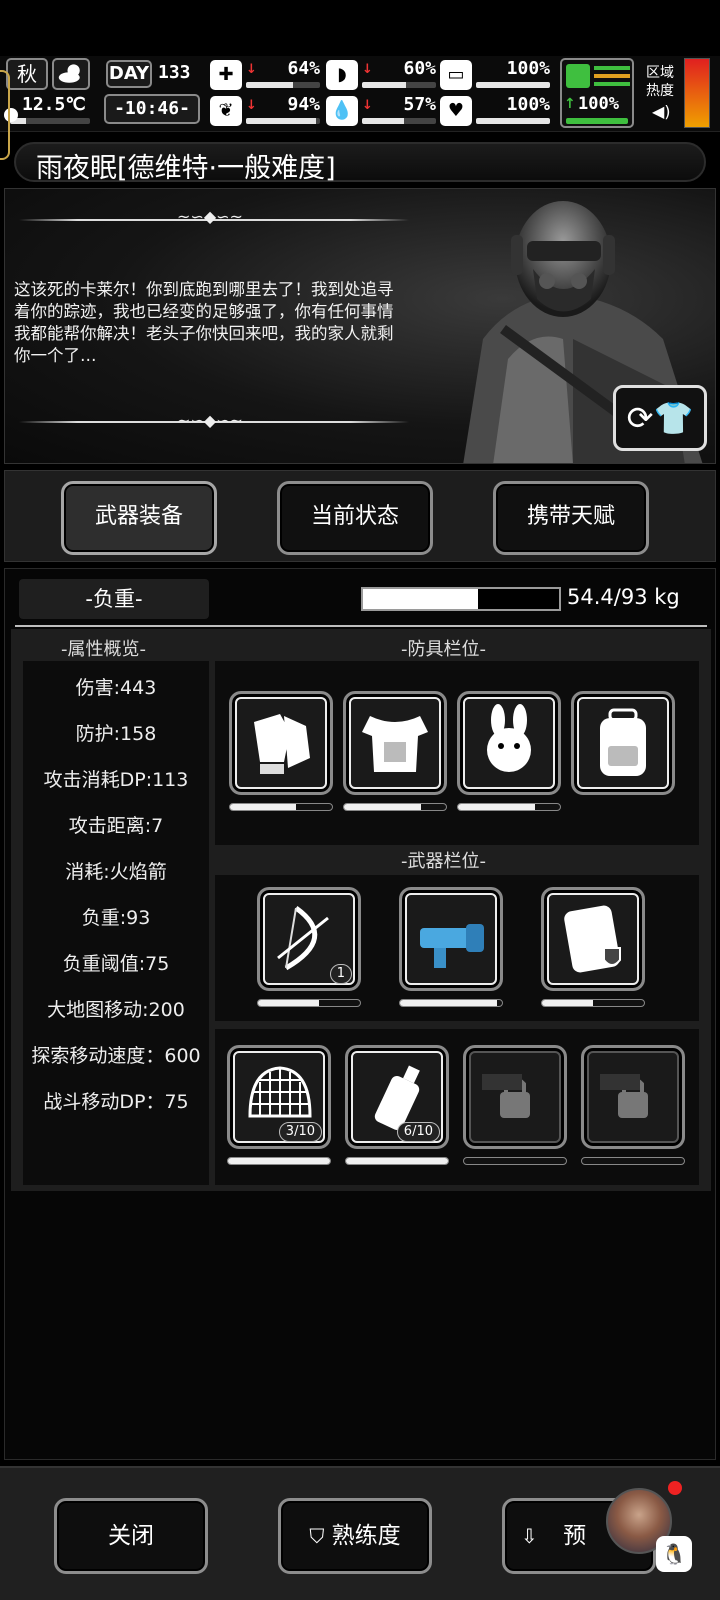 The image size is (720, 1600). Describe the element at coordinates (54, 104) in the screenshot. I see `temperature-readout: 12.5℃` at that location.